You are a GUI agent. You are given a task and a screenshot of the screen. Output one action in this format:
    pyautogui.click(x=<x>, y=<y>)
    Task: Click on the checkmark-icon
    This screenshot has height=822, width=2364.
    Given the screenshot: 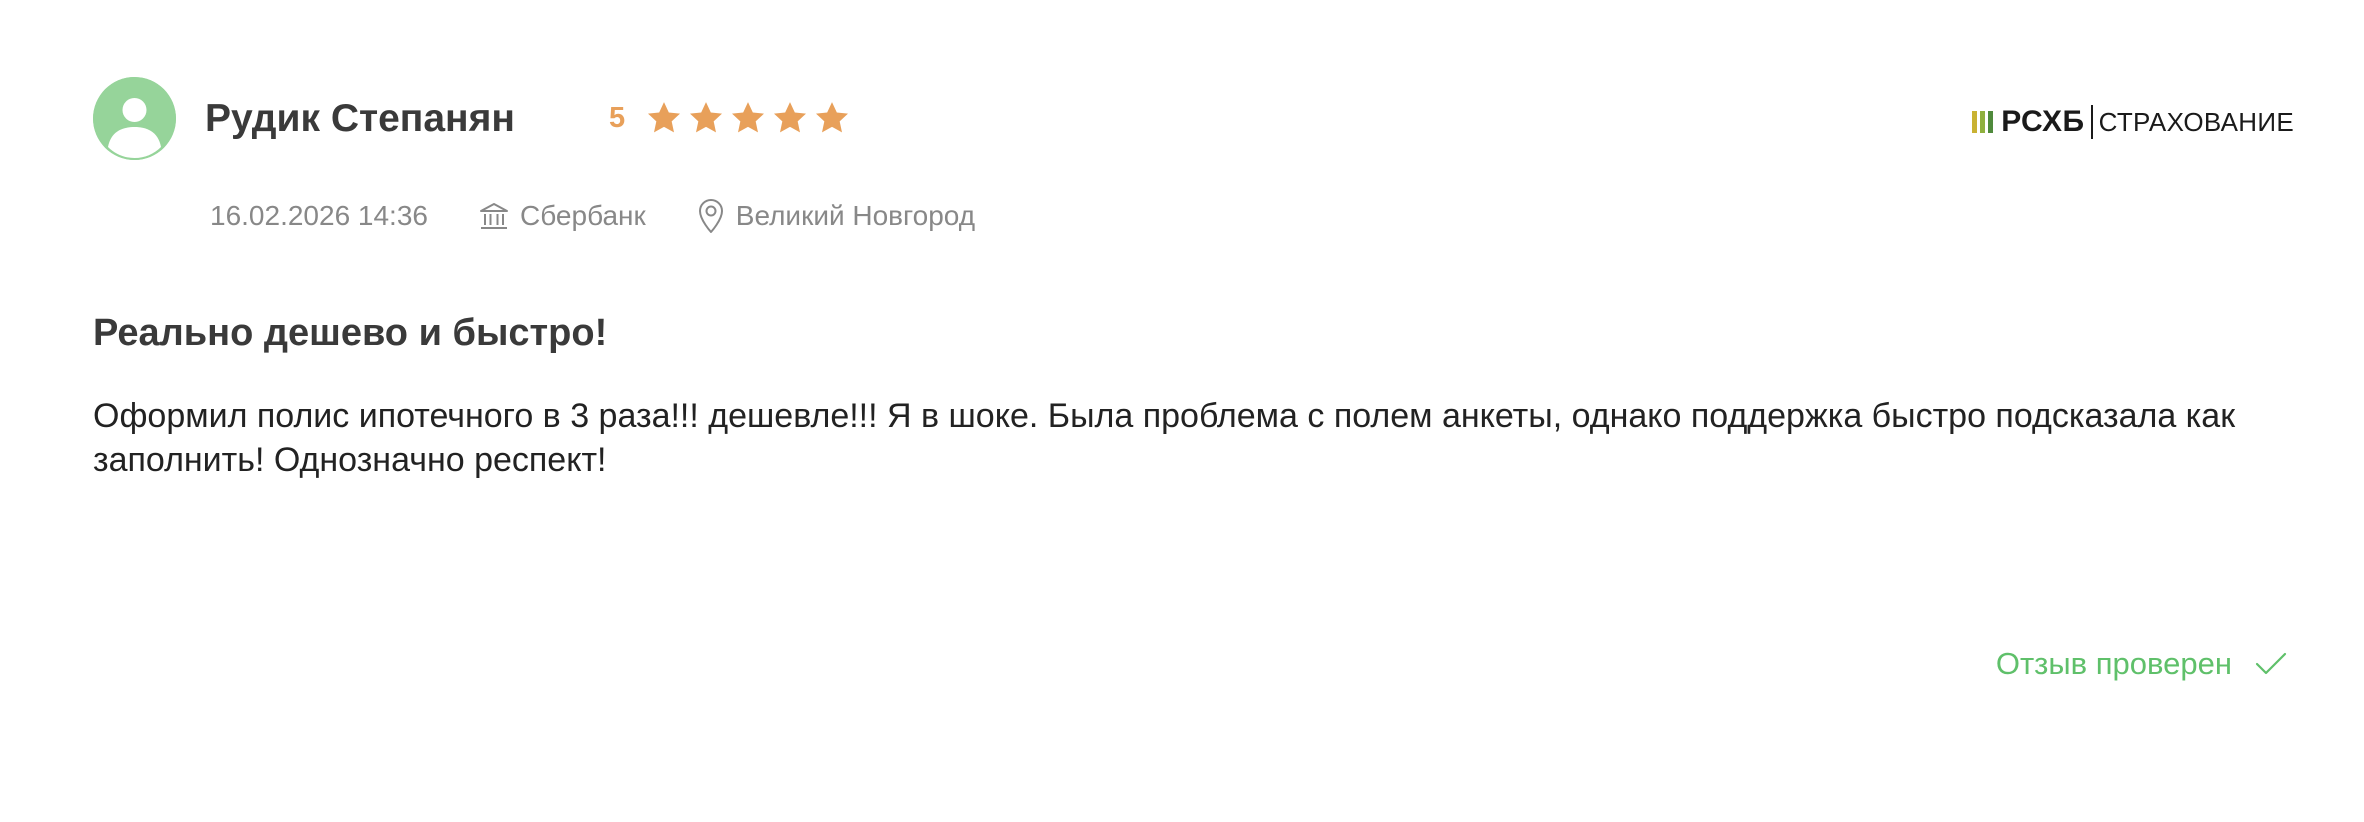 What is the action you would take?
    pyautogui.click(x=2271, y=663)
    